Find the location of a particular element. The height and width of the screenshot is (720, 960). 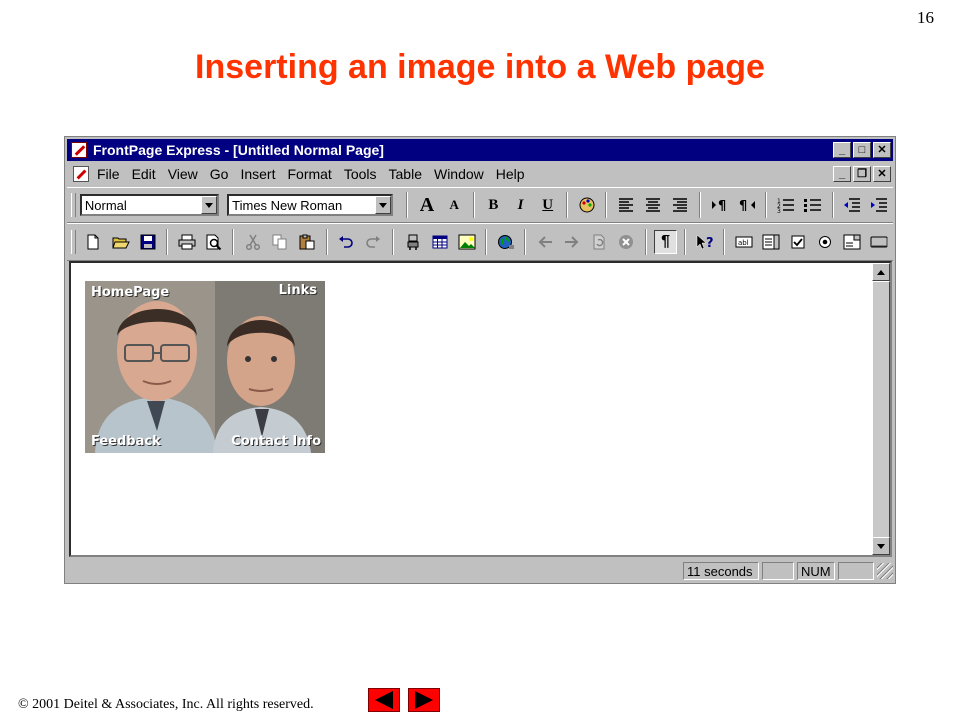

save-button is located at coordinates (147, 242).